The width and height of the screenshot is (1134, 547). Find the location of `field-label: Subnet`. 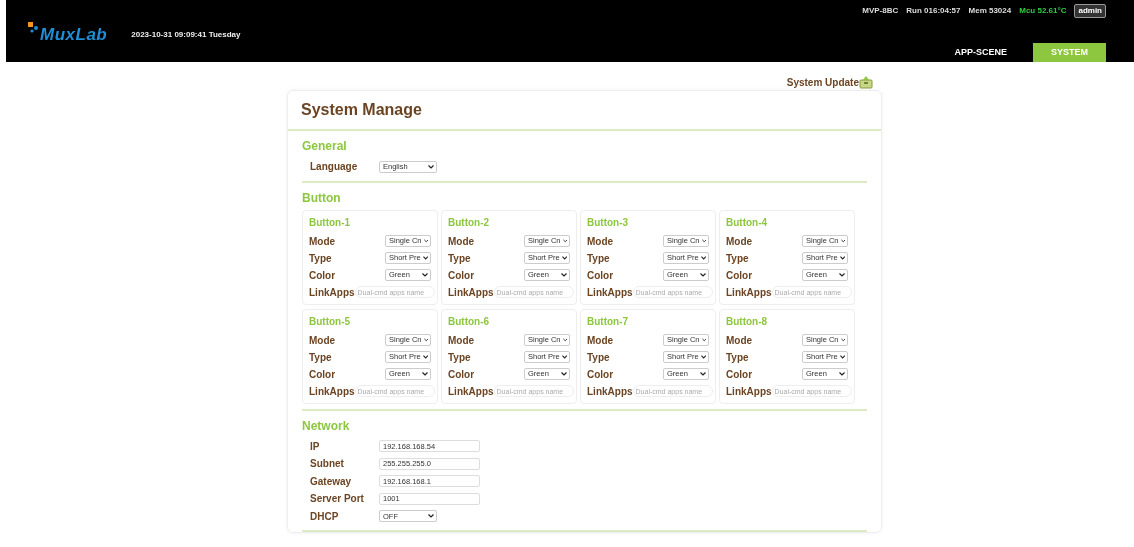

field-label: Subnet is located at coordinates (327, 464).